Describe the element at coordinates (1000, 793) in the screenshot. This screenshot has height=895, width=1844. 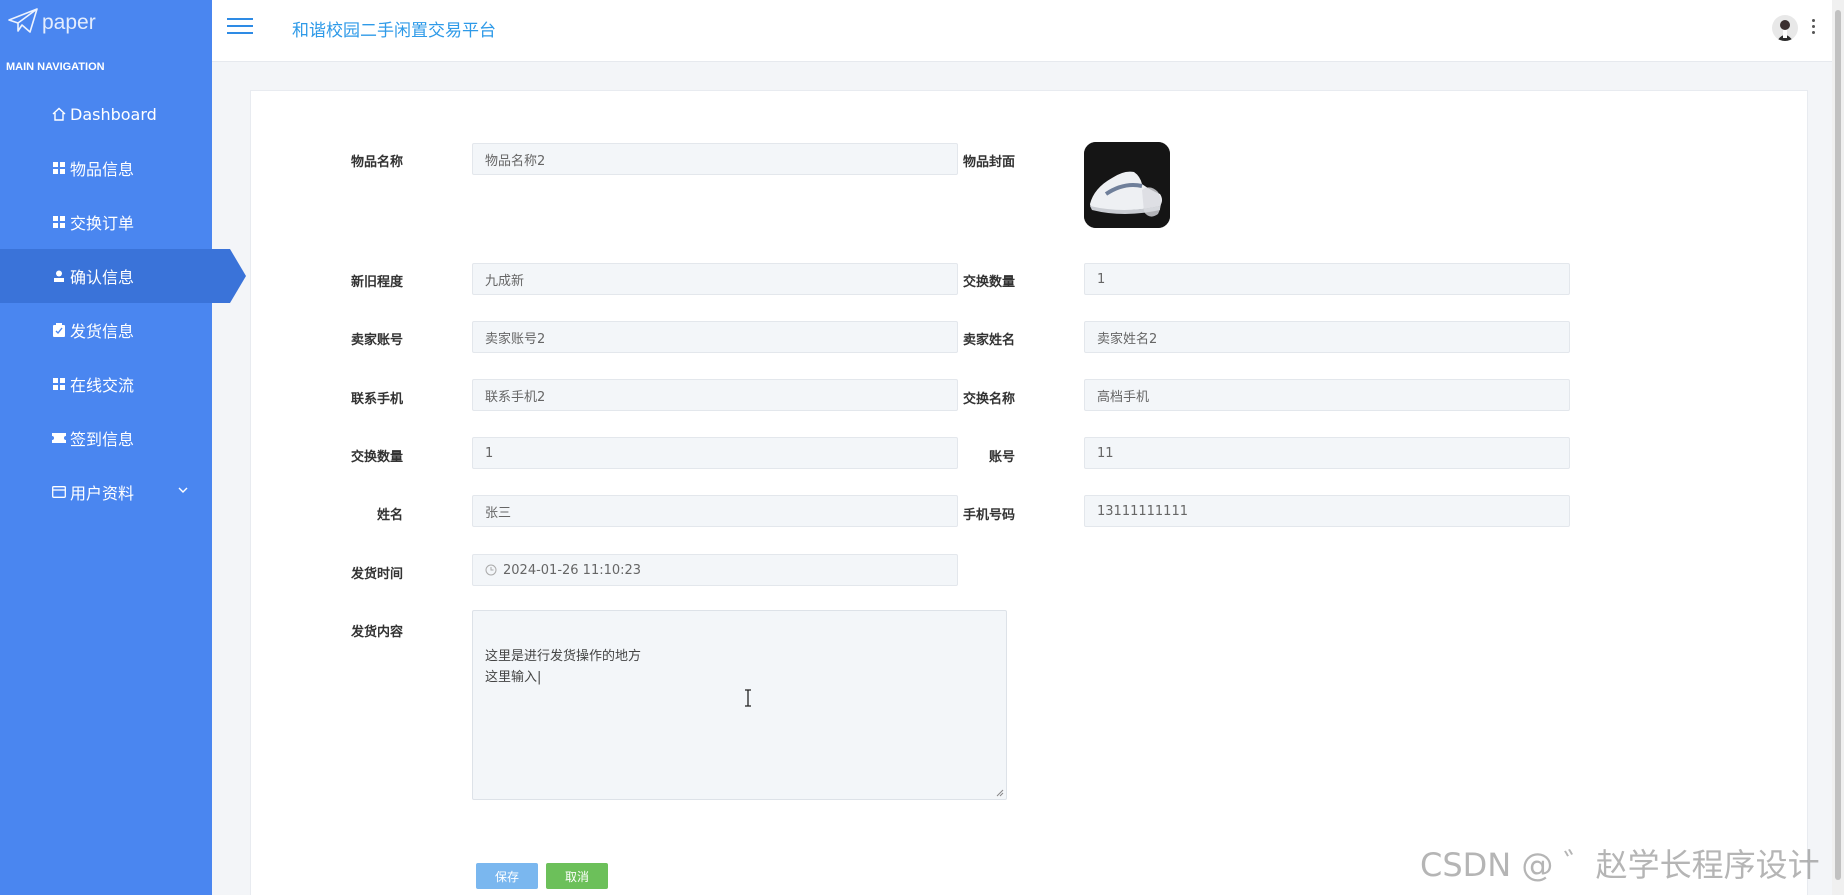
I see `resize-handle-icon` at that location.